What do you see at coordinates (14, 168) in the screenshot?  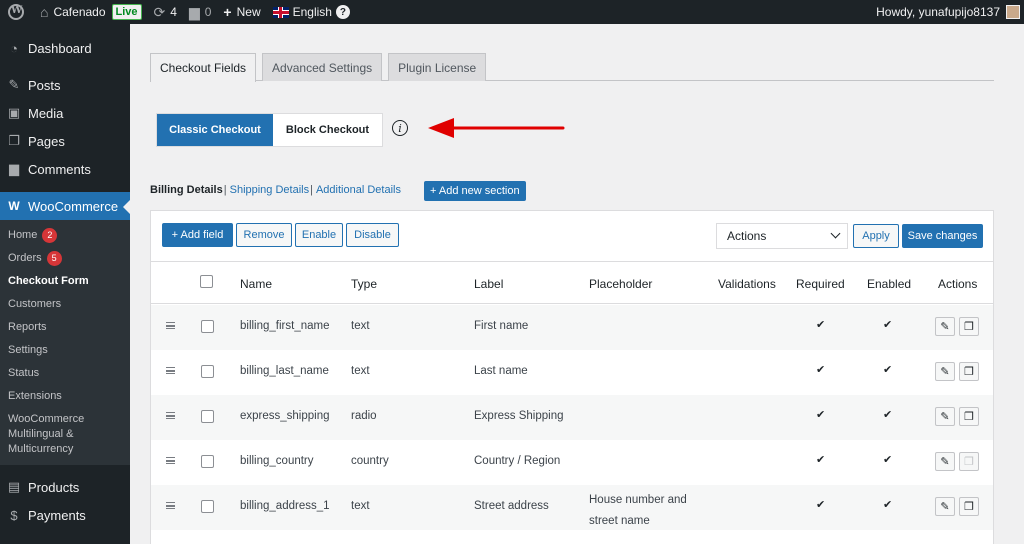 I see `comment-icon: ▆` at bounding box center [14, 168].